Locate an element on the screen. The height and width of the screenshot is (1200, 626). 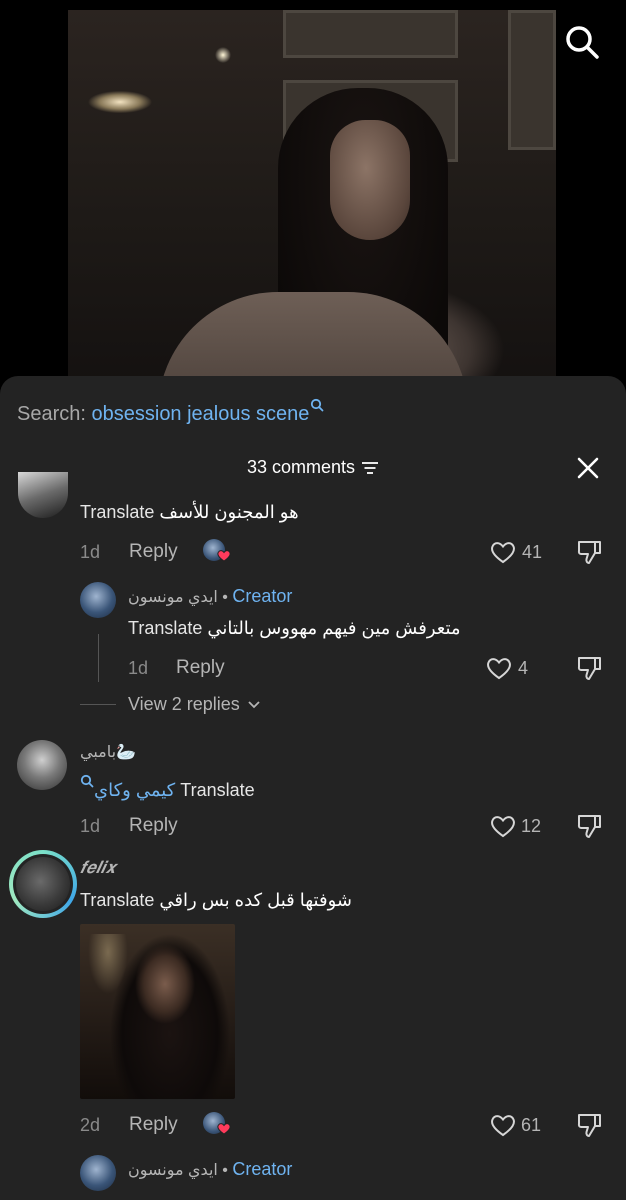
comments-header: 33 comments is located at coordinates (313, 468).